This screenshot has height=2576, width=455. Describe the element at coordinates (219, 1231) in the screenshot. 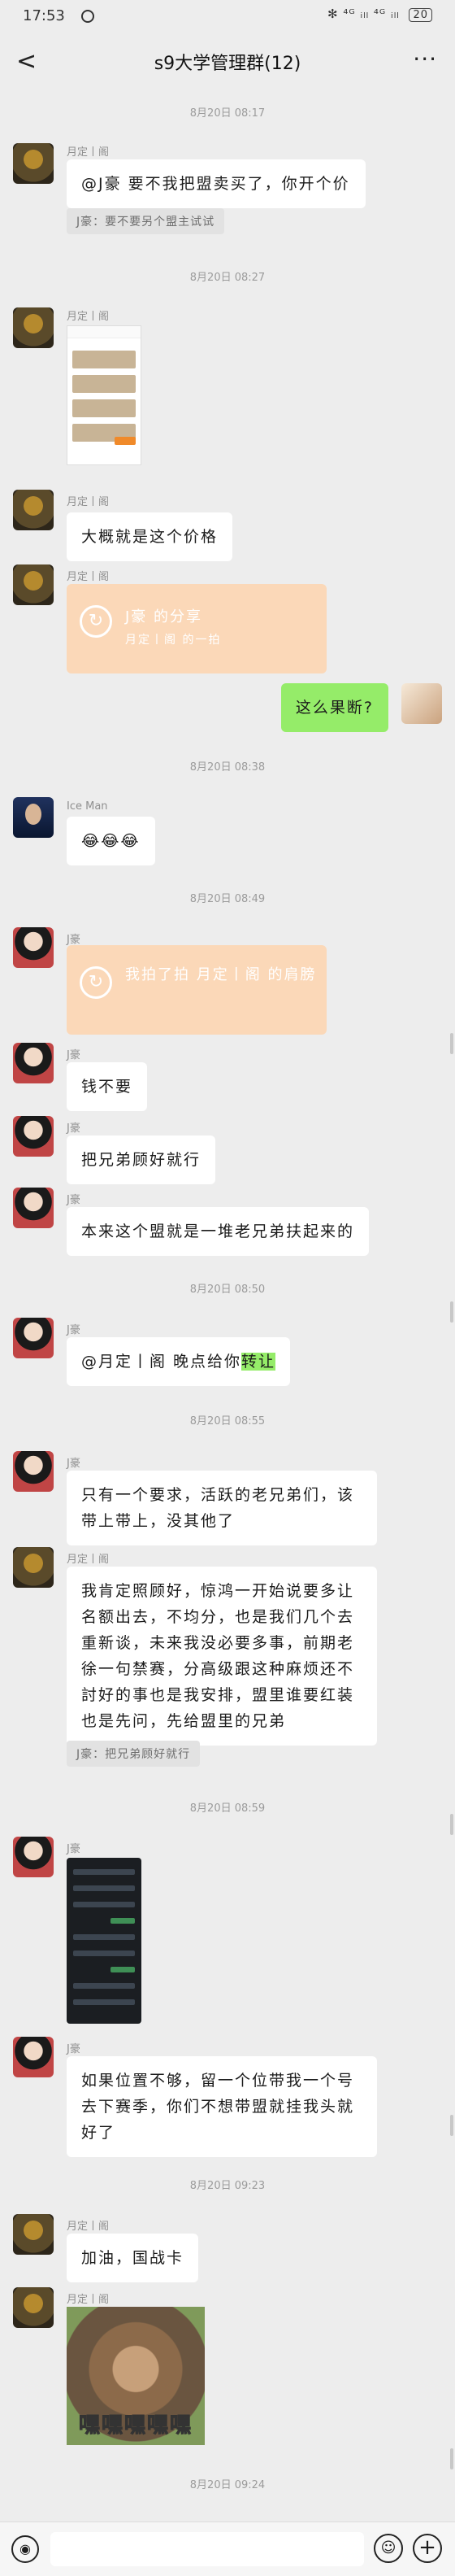

I see `message-bubble: 本来这个盟就是一堆老兄弟扶起来的` at that location.